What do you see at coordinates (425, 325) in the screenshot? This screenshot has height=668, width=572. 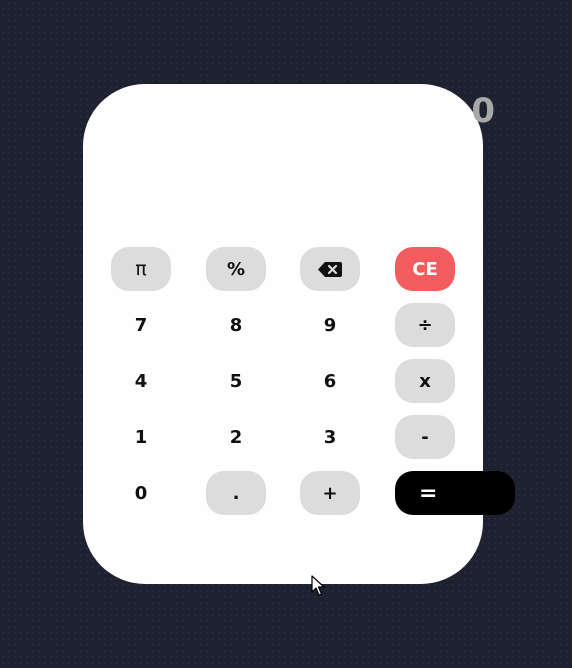 I see `divide-button: ÷` at bounding box center [425, 325].